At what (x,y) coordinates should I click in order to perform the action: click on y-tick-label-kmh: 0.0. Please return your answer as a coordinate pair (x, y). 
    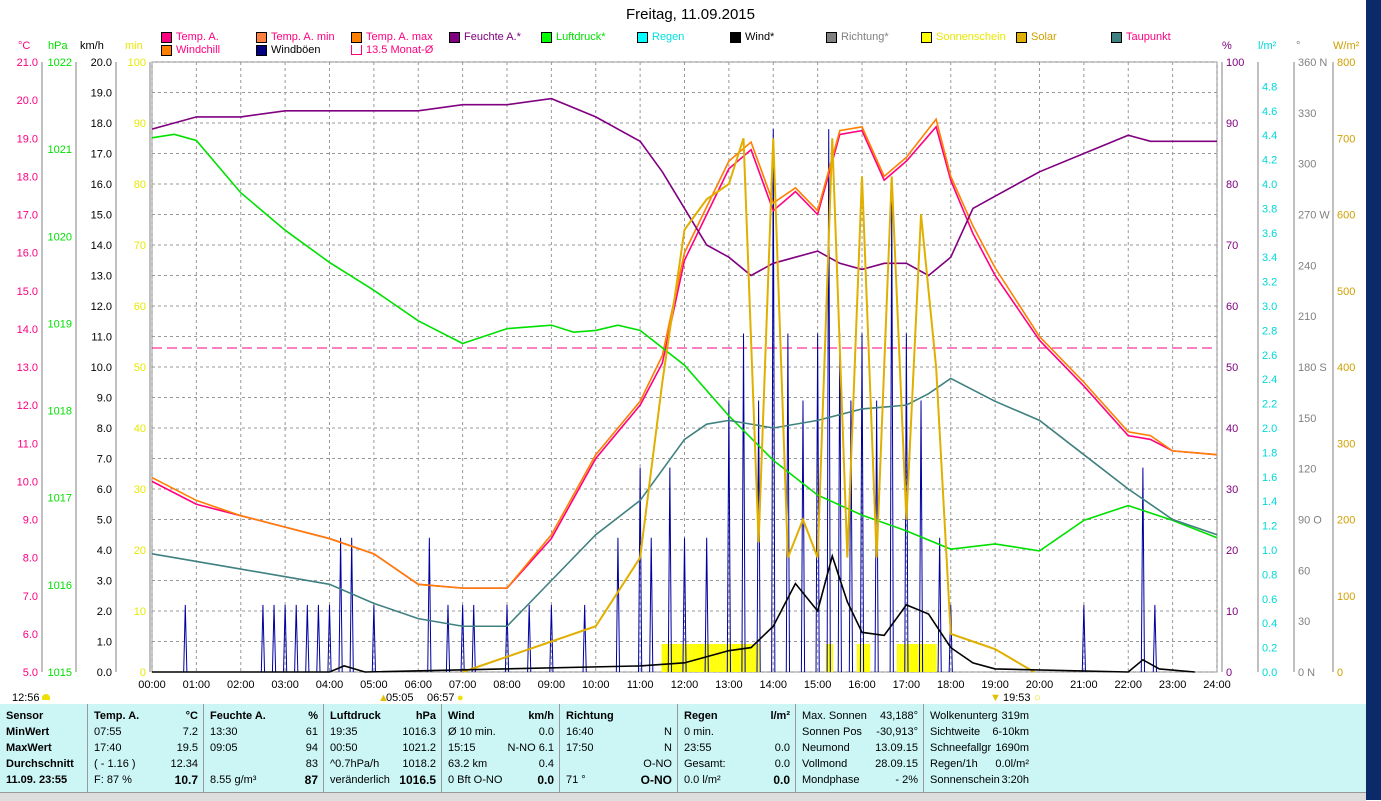
    Looking at the image, I should click on (104, 673).